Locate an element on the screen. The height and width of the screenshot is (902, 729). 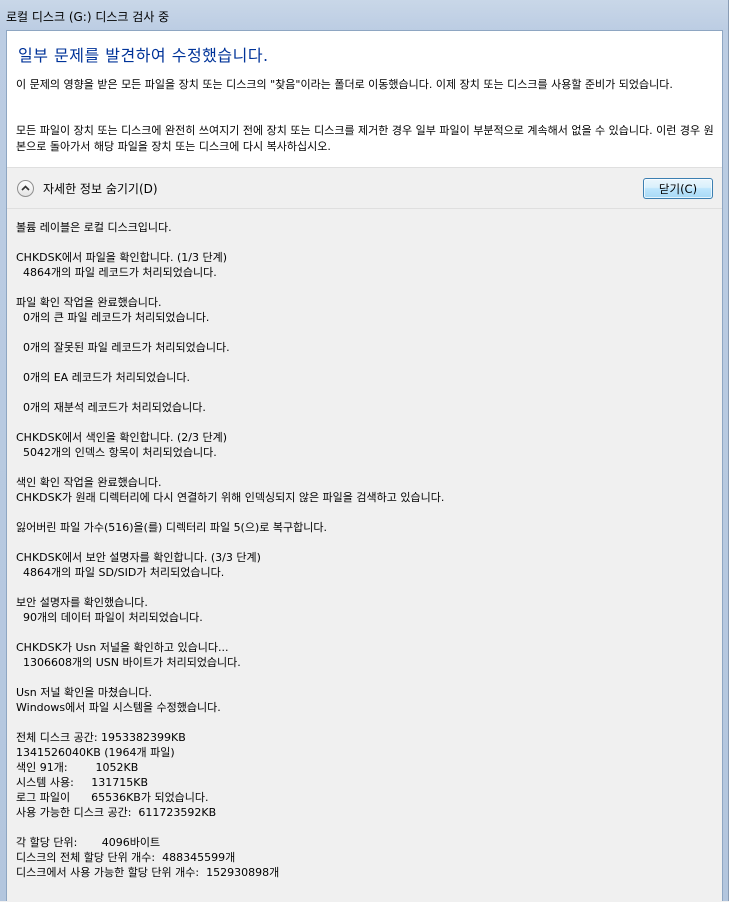
hide-details-toggle: 자세한 정보 숨기기(D) is located at coordinates (87, 188).